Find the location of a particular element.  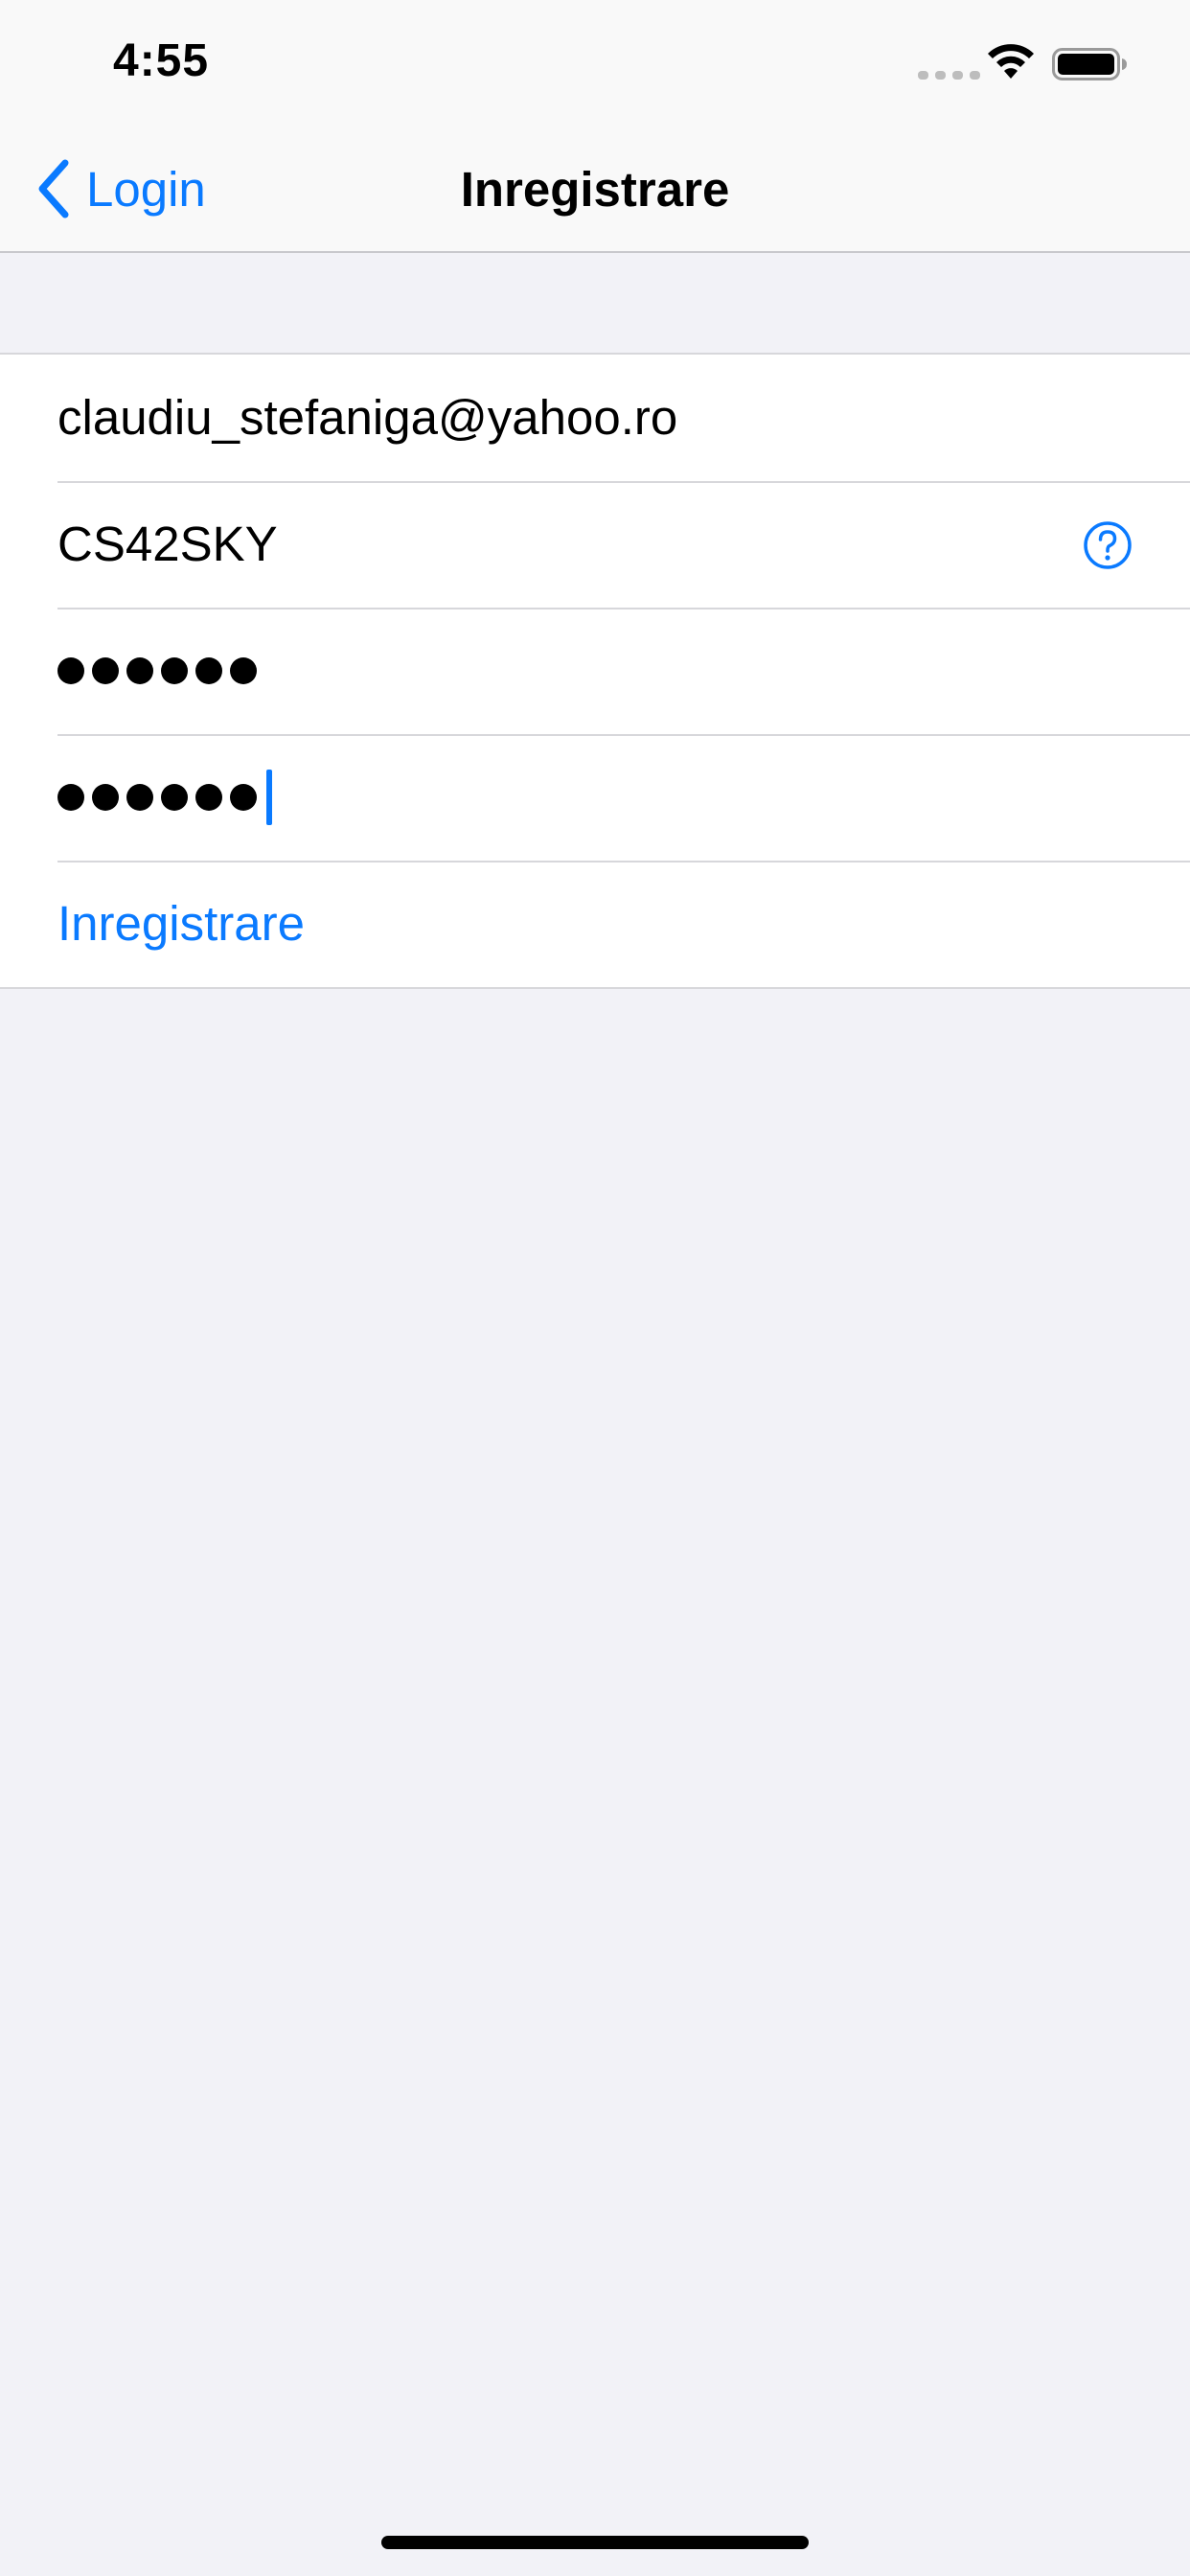

battery-icon is located at coordinates (1090, 64).